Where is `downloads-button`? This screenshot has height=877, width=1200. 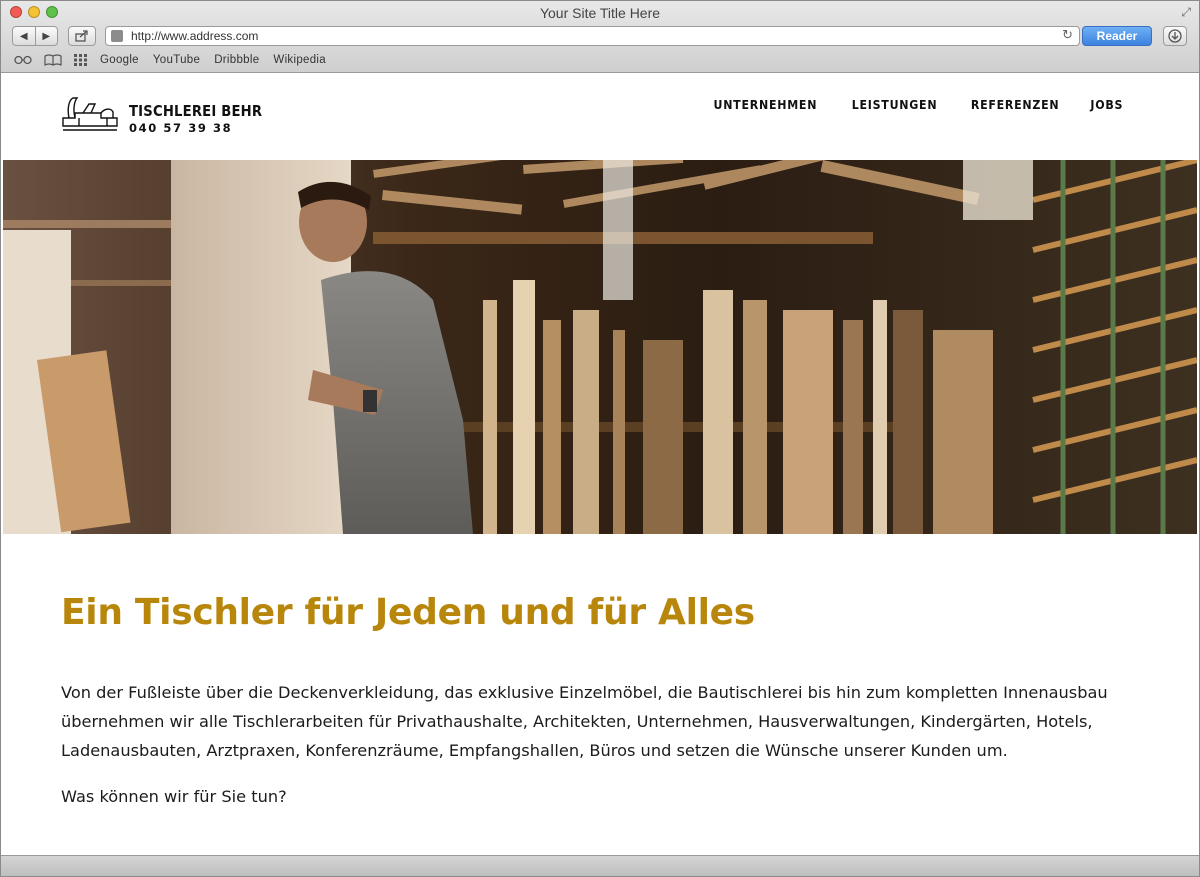
downloads-button is located at coordinates (1175, 36).